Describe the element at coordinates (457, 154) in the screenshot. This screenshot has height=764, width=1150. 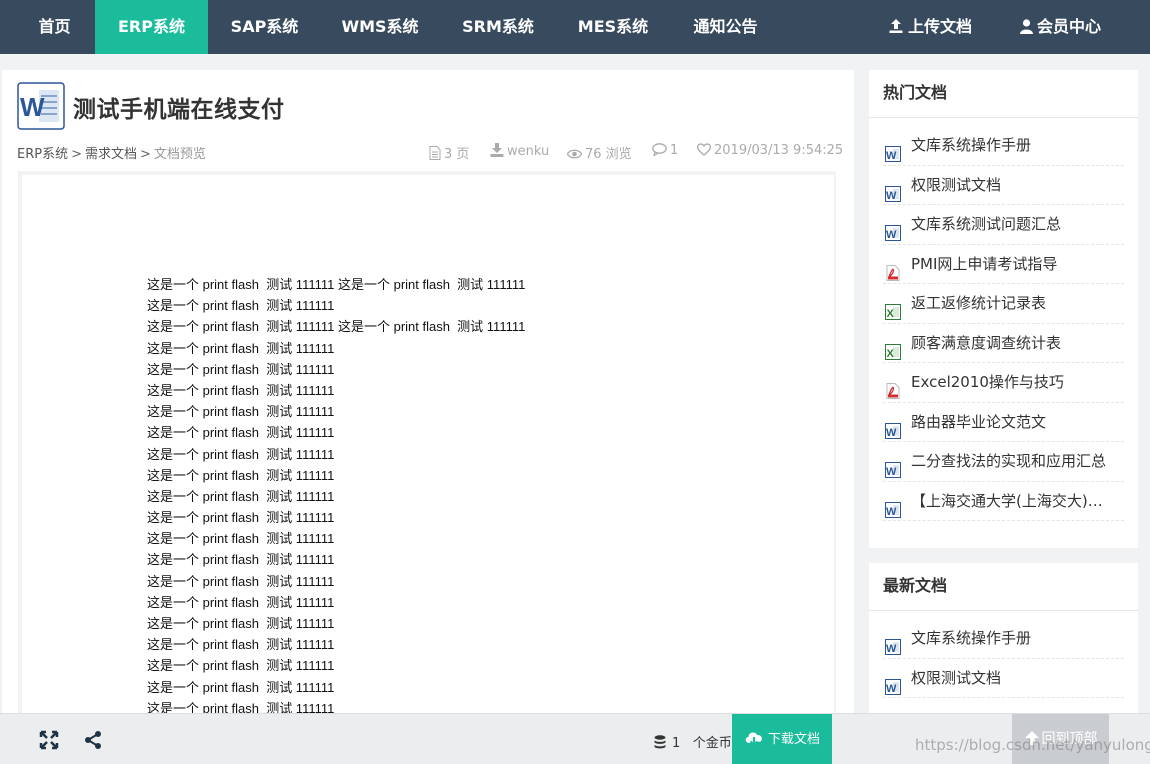
I see `meta-pages-value: 3 页` at that location.